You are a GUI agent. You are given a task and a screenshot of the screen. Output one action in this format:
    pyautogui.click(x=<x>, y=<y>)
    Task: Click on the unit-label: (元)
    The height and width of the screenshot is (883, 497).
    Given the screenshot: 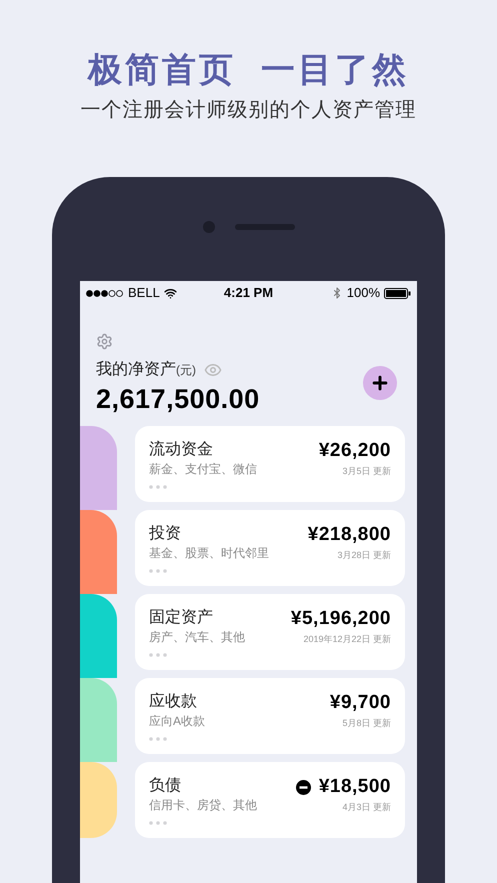 What is the action you would take?
    pyautogui.click(x=186, y=370)
    